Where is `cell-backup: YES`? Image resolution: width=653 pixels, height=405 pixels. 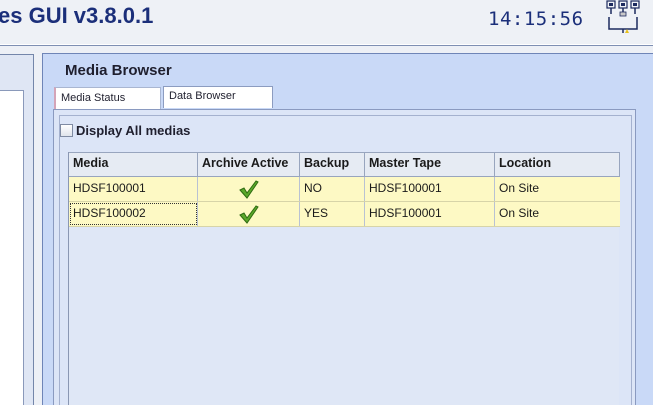
cell-backup: YES is located at coordinates (332, 214).